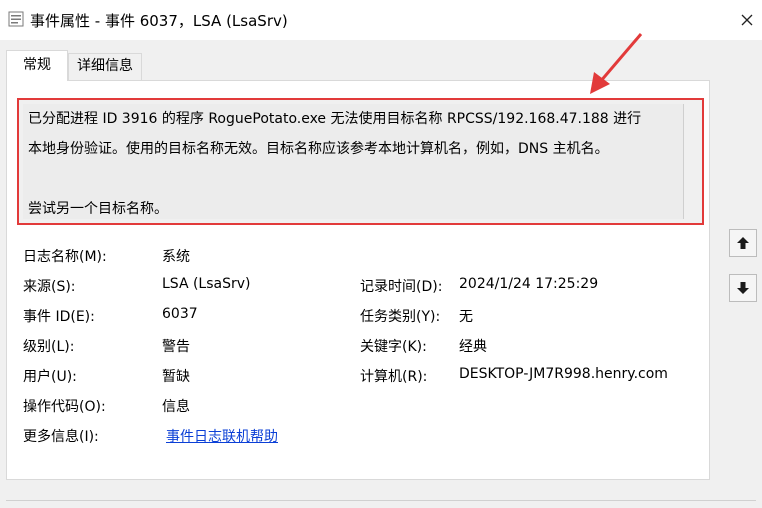 This screenshot has width=762, height=508. What do you see at coordinates (64, 407) in the screenshot?
I see `opcode-label: 操作代码(O):` at bounding box center [64, 407].